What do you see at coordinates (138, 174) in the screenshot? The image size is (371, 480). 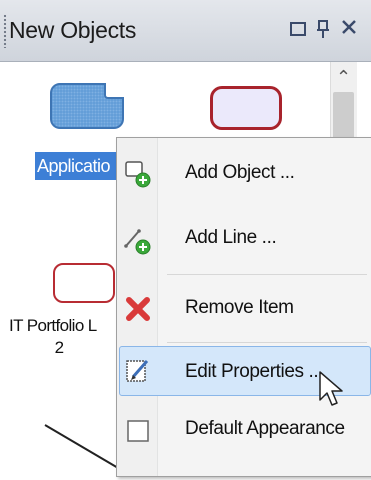 I see `add-object-icon` at bounding box center [138, 174].